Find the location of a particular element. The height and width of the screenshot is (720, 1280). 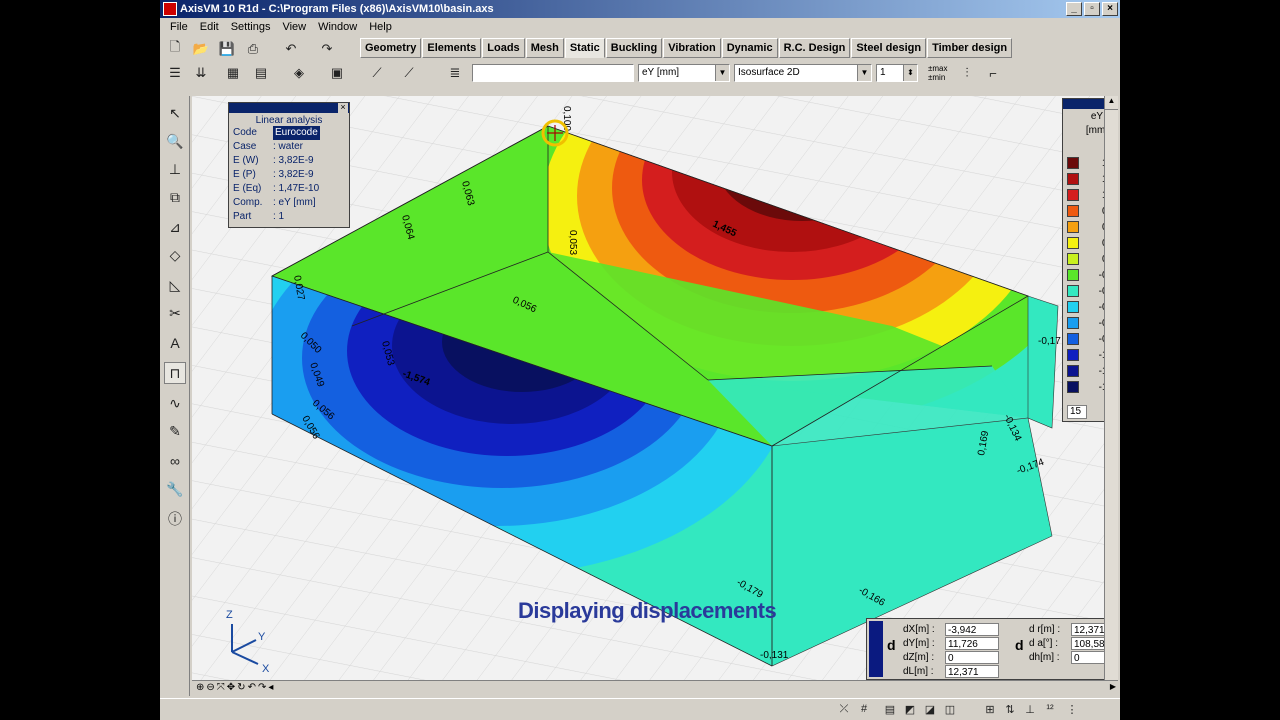

slope-icon: ◺ is located at coordinates (175, 285).